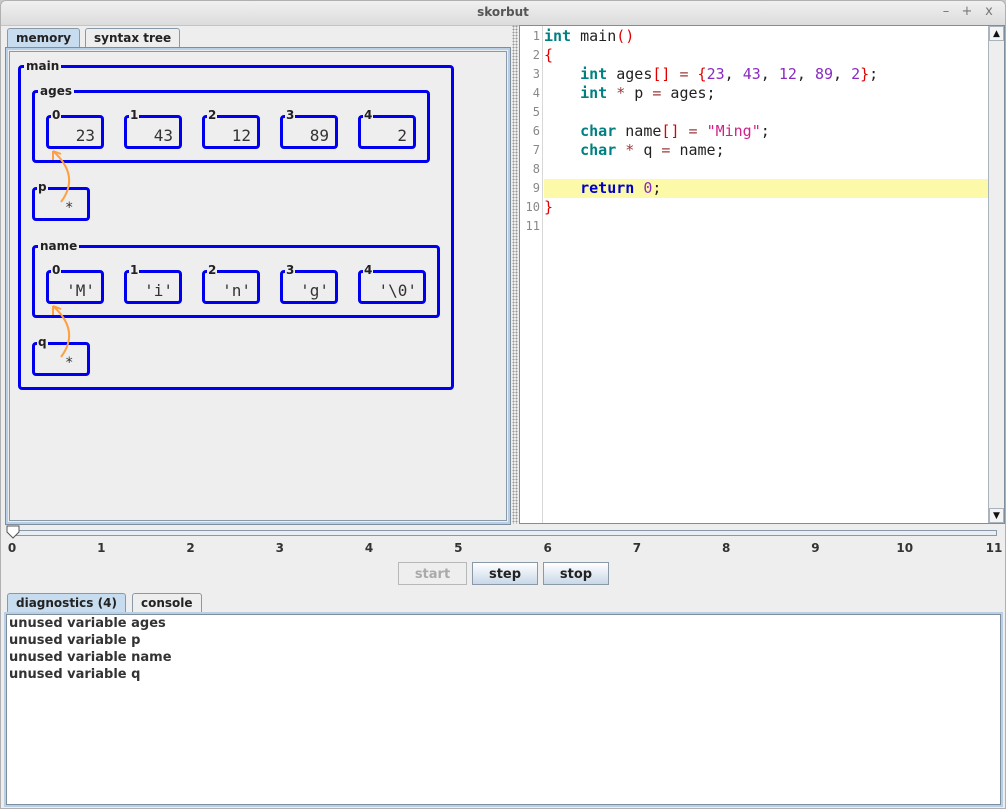 Image resolution: width=1006 pixels, height=809 pixels. Describe the element at coordinates (766, 36) in the screenshot. I see `code-line: int main()` at that location.